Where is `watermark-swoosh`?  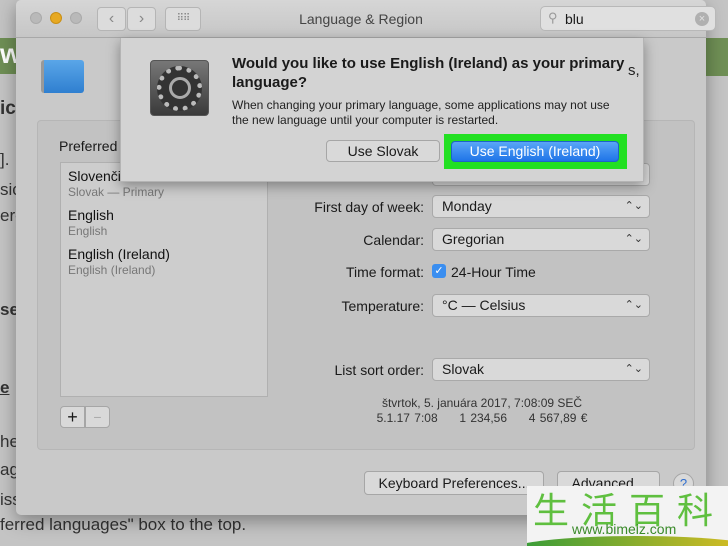
watermark-swoosh is located at coordinates (627, 541).